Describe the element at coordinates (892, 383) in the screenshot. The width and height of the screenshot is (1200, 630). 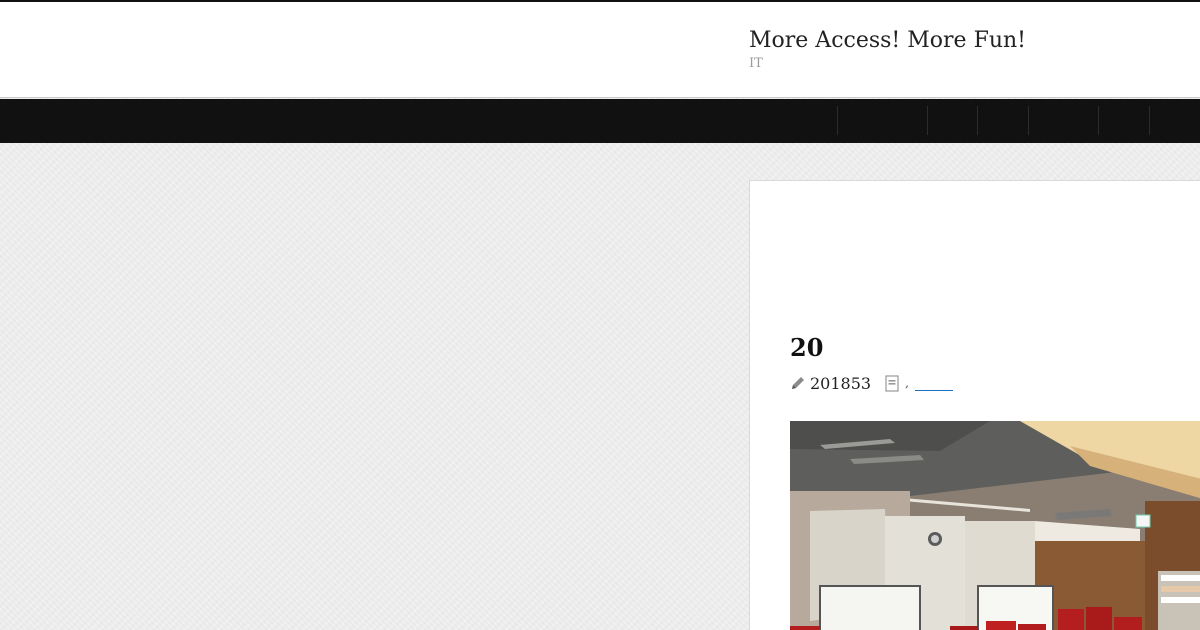
I see `document-icon` at that location.